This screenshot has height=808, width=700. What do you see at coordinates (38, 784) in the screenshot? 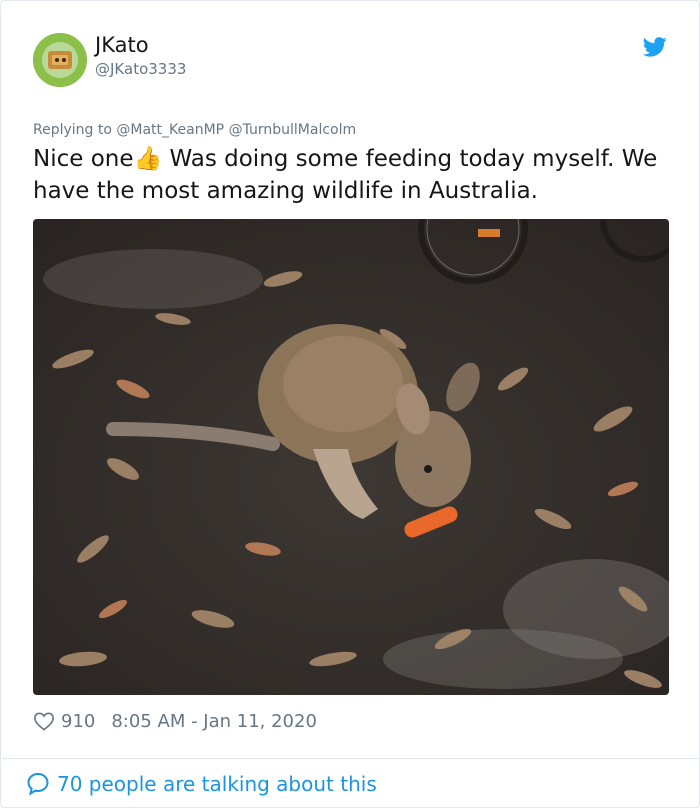
I see `speech-bubble-icon` at bounding box center [38, 784].